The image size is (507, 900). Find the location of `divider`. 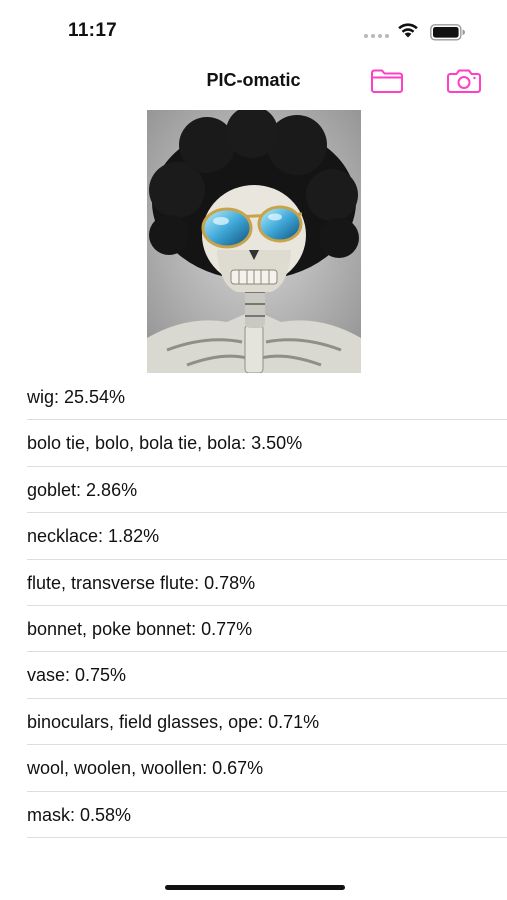

divider is located at coordinates (267, 837).